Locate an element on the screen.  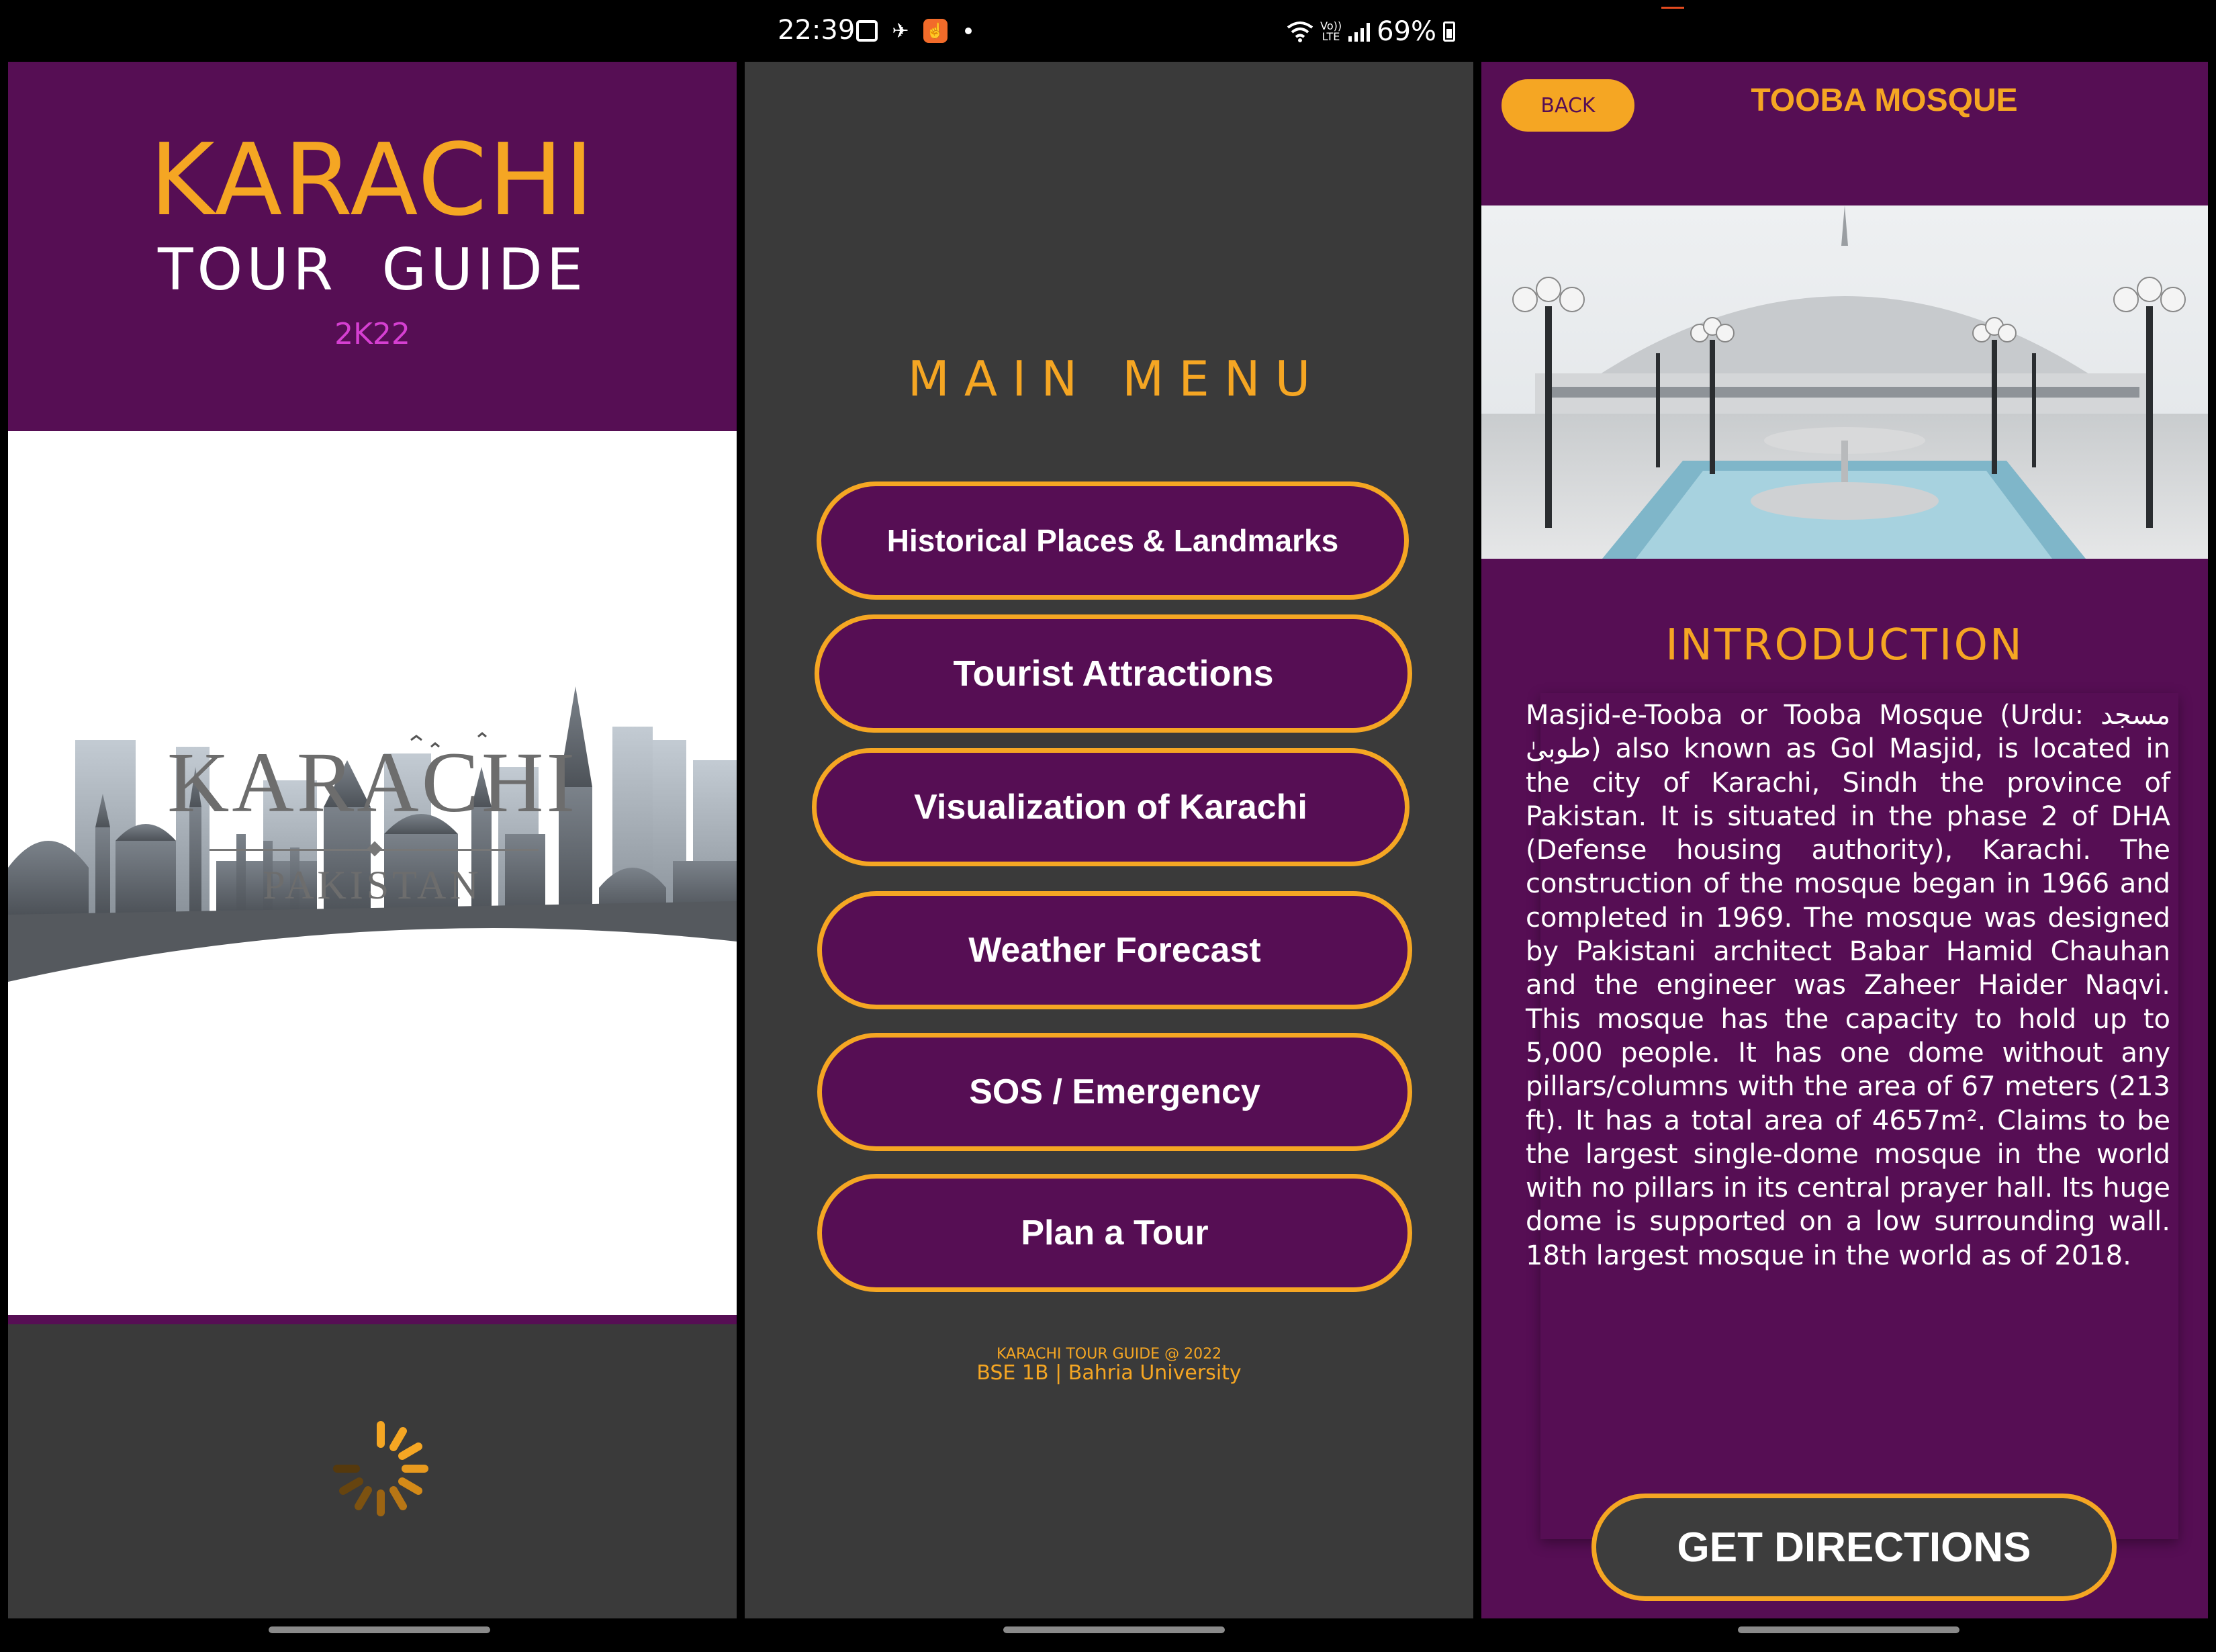
dot-icon is located at coordinates (969, 31).